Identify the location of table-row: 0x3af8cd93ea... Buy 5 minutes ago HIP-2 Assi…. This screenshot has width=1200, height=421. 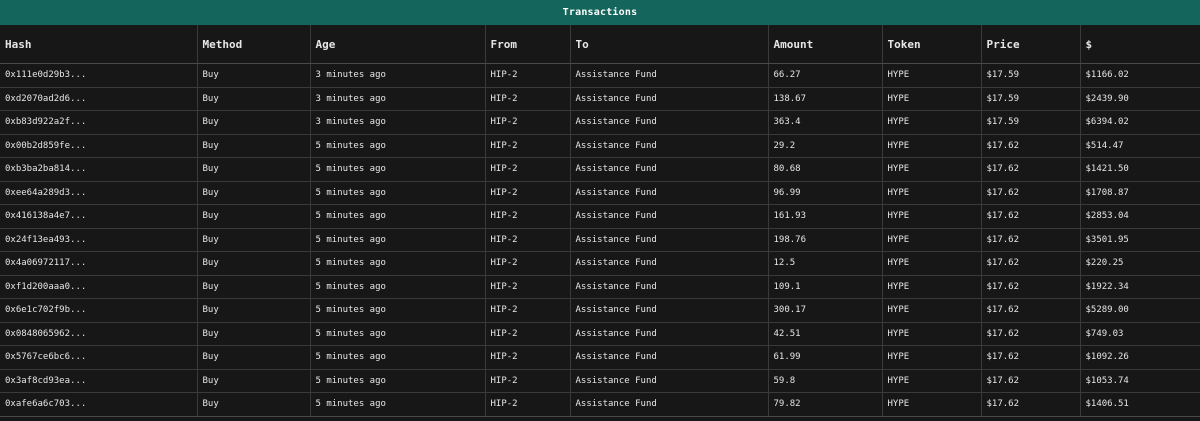
(600, 381).